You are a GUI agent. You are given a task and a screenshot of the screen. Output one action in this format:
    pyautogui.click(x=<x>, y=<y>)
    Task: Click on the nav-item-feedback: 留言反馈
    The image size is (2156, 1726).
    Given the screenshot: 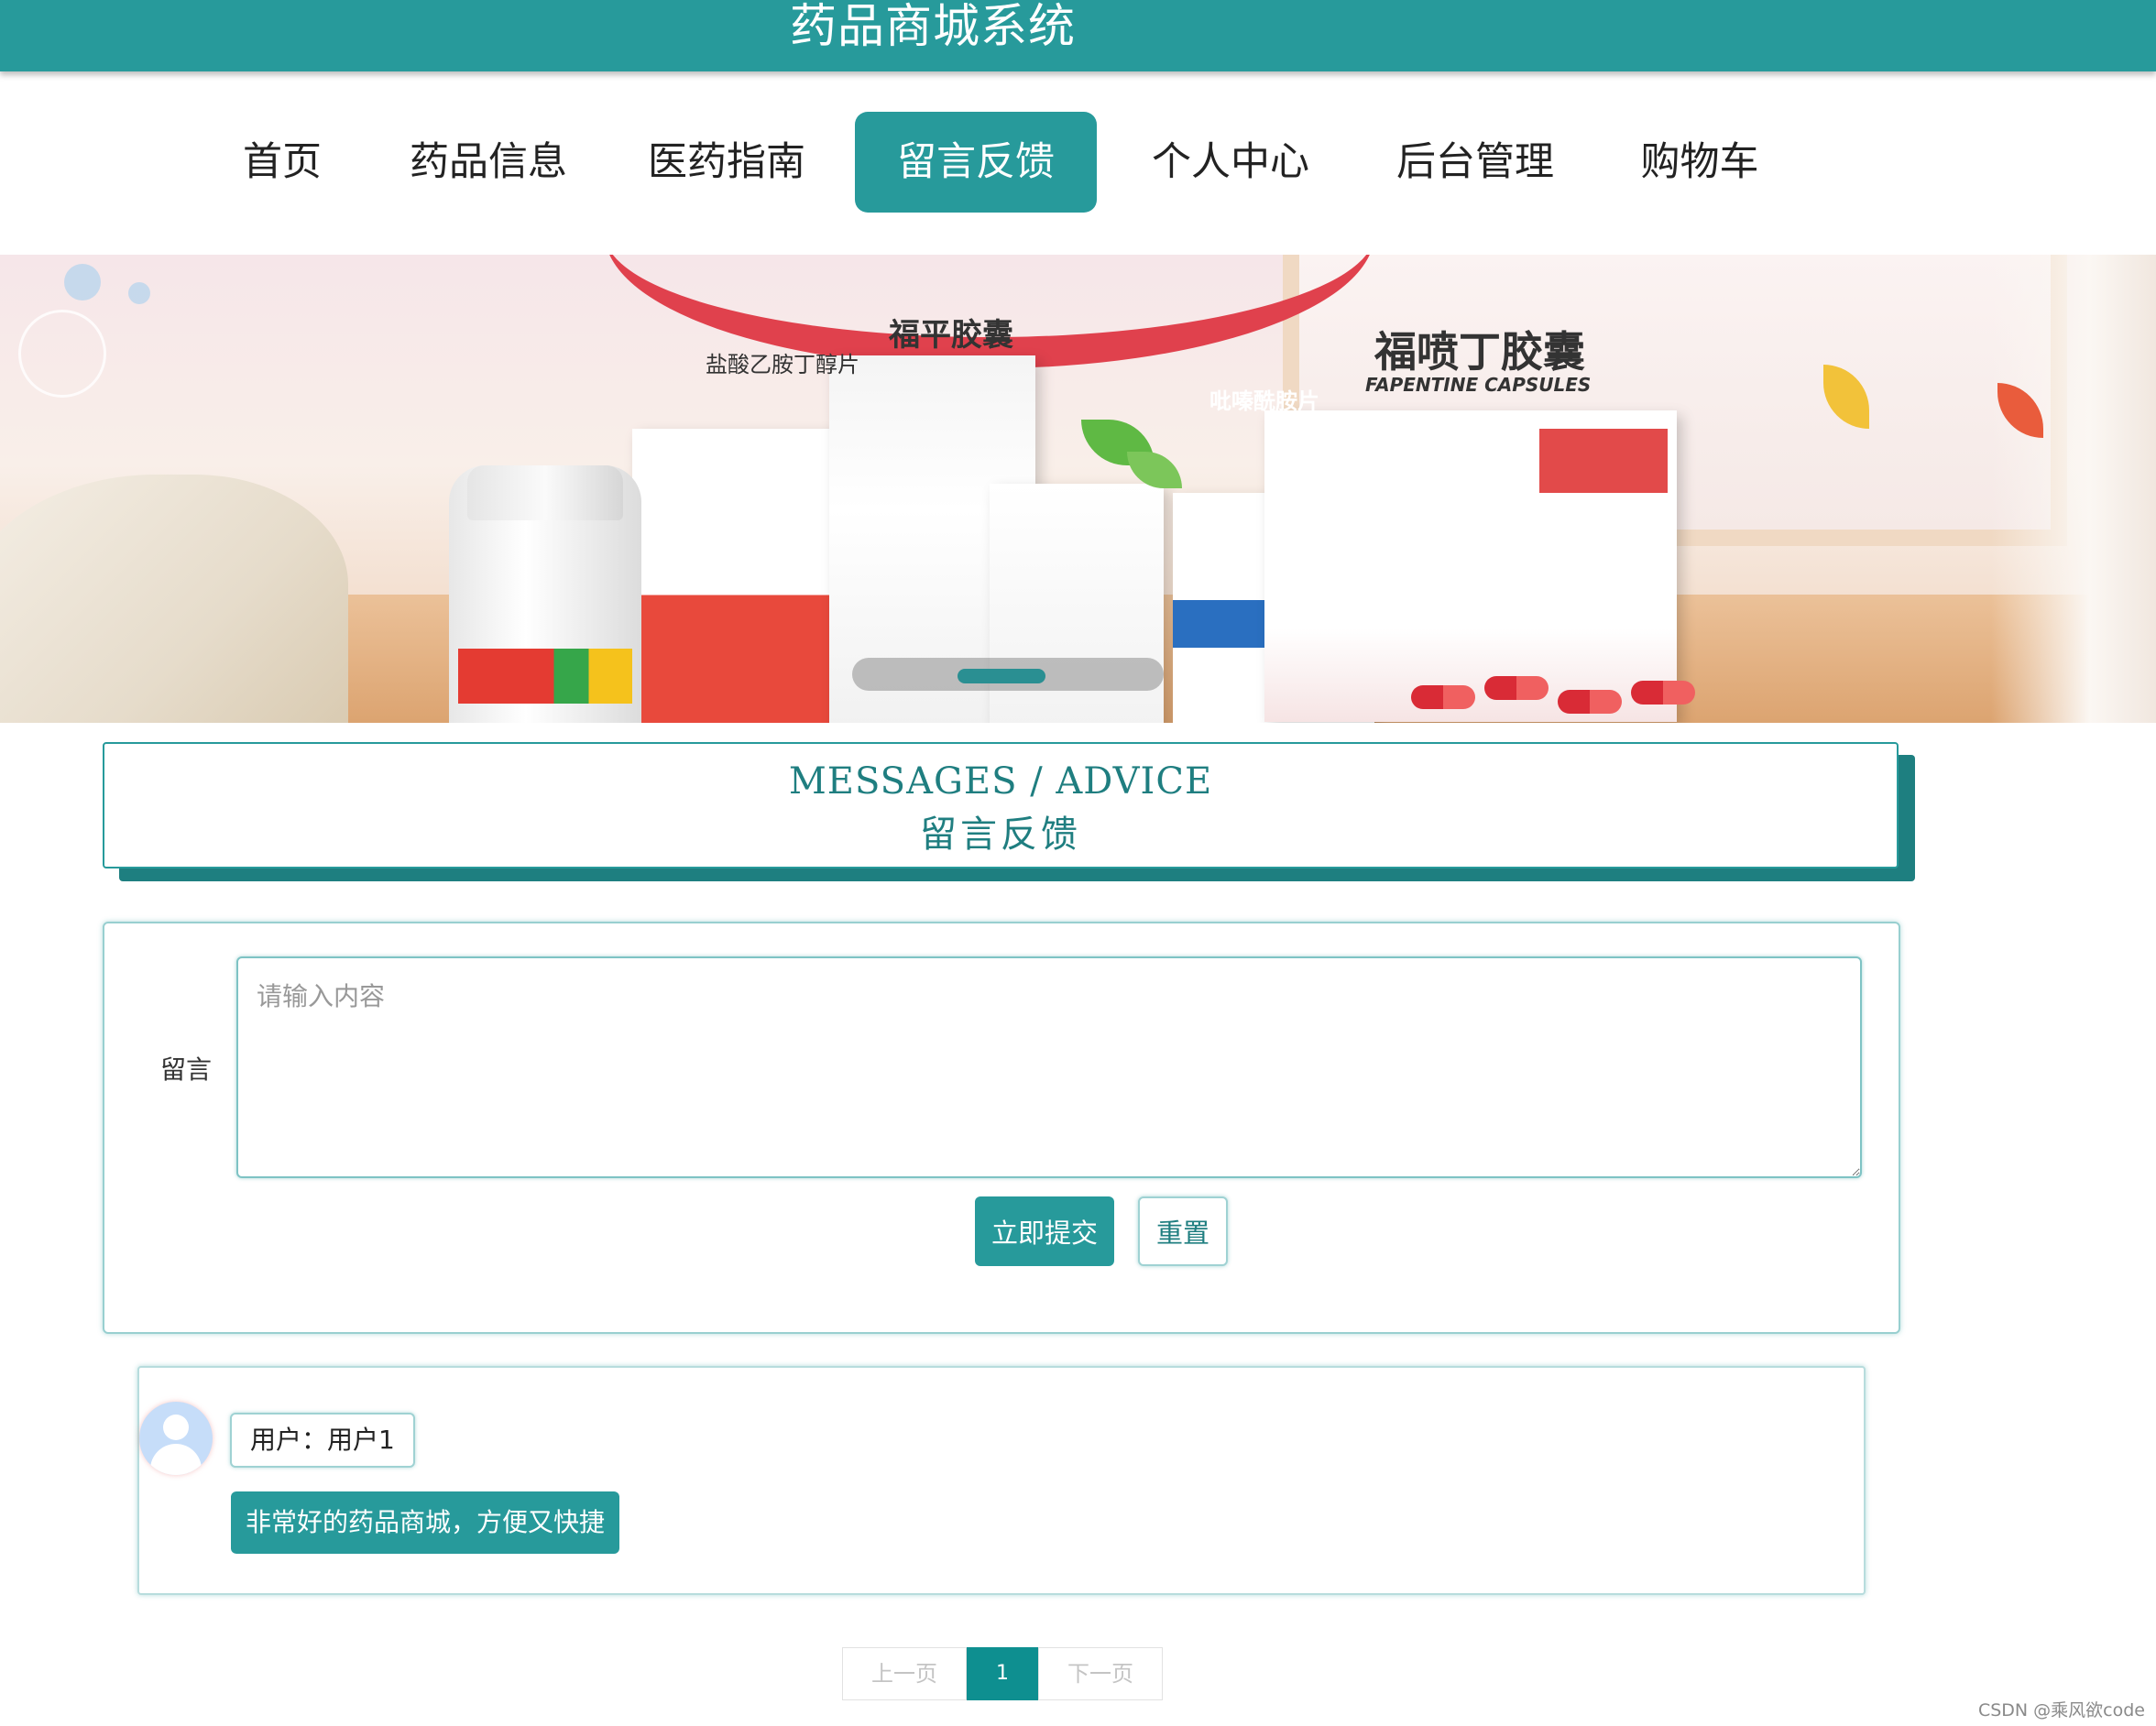 What is the action you would take?
    pyautogui.click(x=976, y=162)
    